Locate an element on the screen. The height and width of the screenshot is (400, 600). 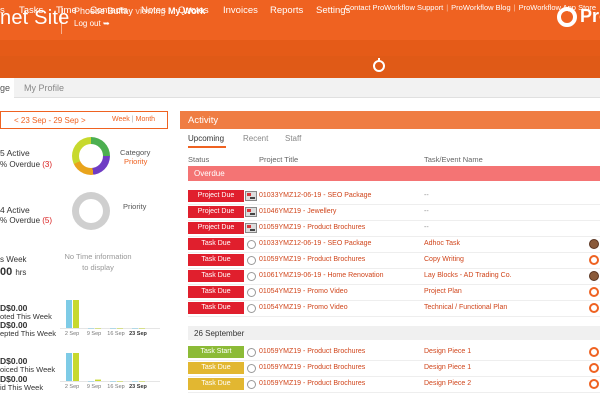
logout-icon: ➥ is located at coordinates (106, 23).